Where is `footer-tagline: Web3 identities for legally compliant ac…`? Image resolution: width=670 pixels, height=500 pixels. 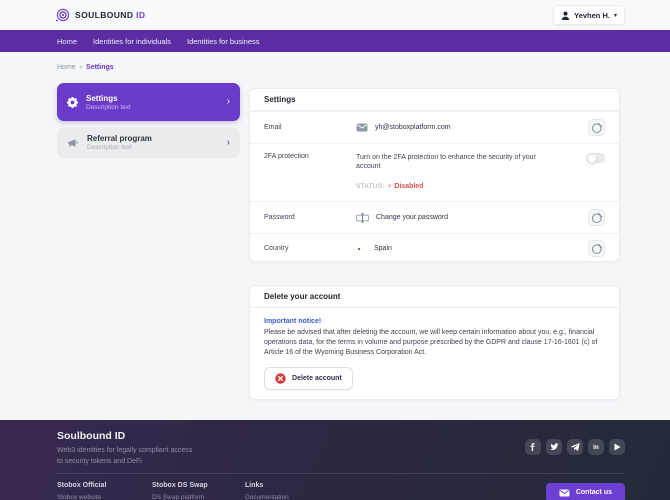 footer-tagline: Web3 identities for legally compliant ac… is located at coordinates (125, 456).